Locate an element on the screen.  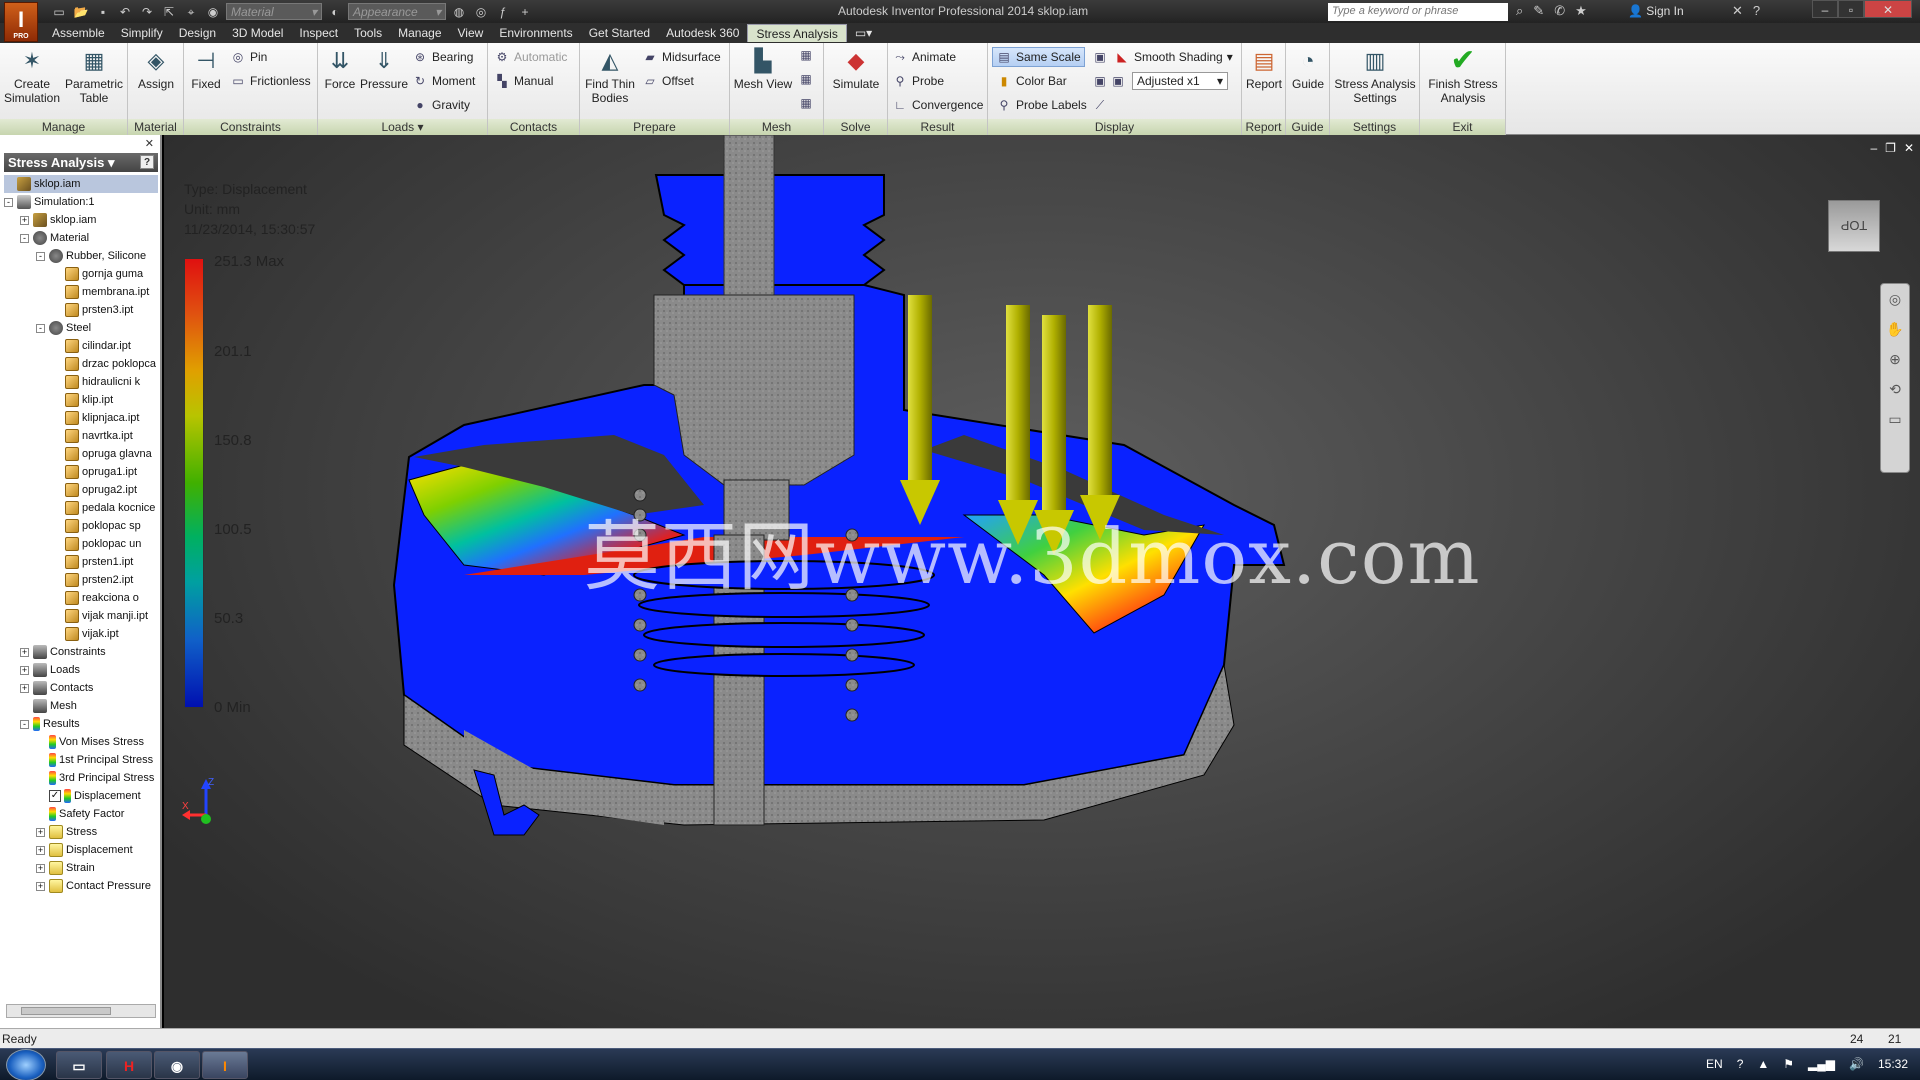
tree-node: - Rubber, Silicone is located at coordinates (97, 256).